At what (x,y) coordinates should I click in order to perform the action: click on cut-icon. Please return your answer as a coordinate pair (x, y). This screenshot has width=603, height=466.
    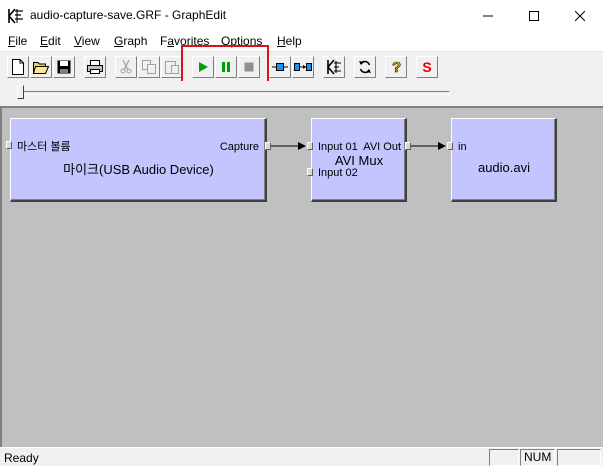
    Looking at the image, I should click on (126, 67).